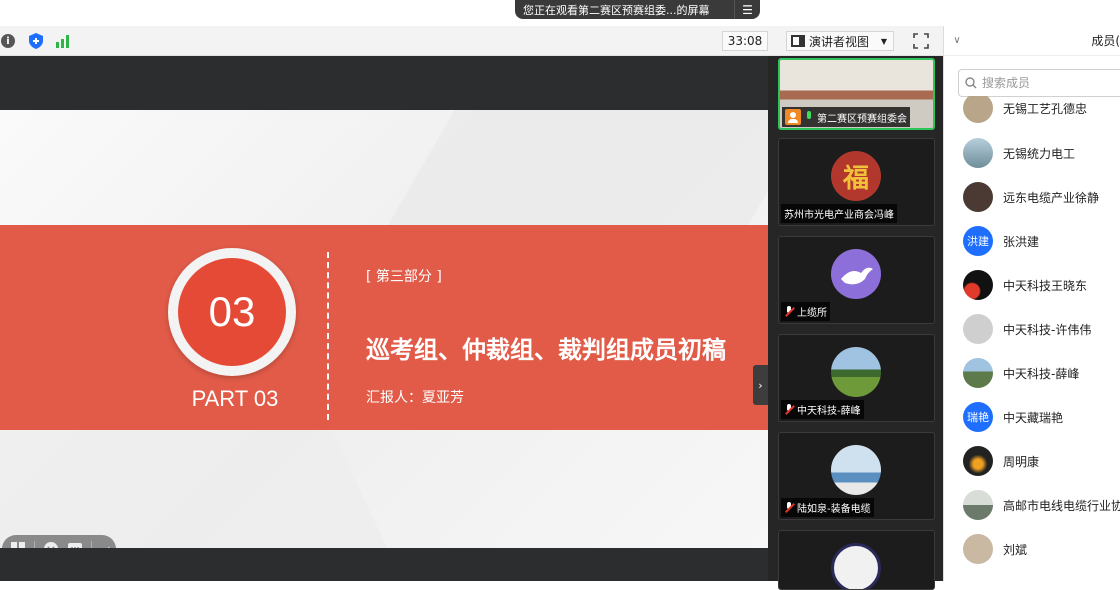 The width and height of the screenshot is (1120, 590). What do you see at coordinates (108, 544) in the screenshot?
I see `chevron-left-icon: ‹` at bounding box center [108, 544].